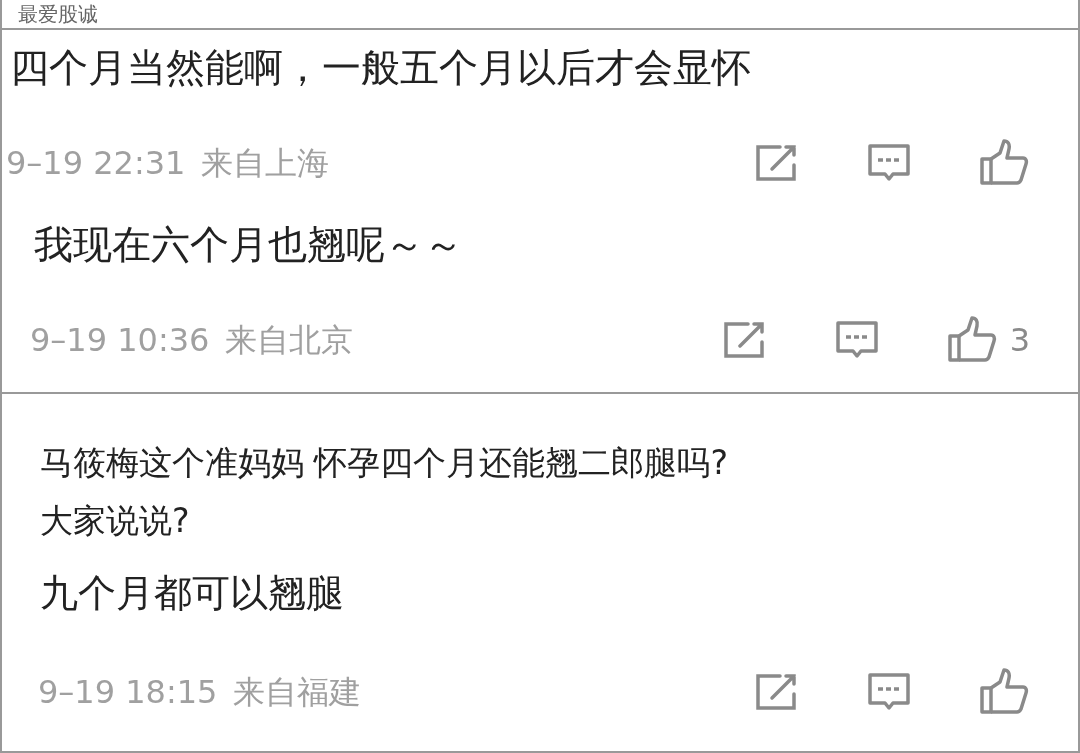 This screenshot has height=753, width=1080. I want to click on comment-author: 最爱股诚, so click(540, 15).